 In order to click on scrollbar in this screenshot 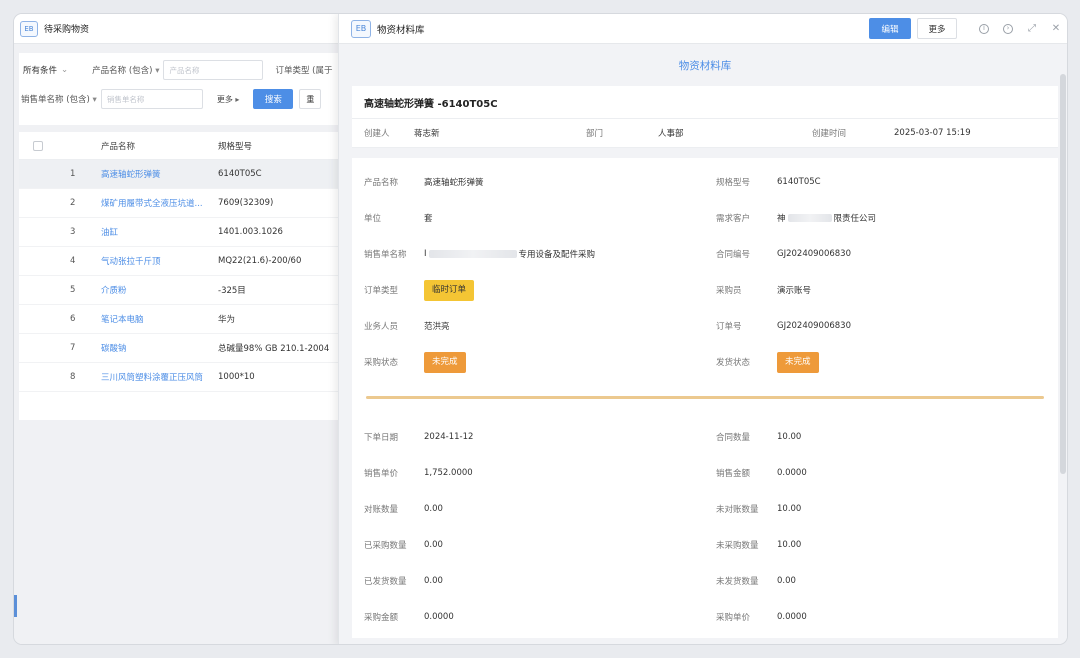, I will do `click(1063, 274)`.